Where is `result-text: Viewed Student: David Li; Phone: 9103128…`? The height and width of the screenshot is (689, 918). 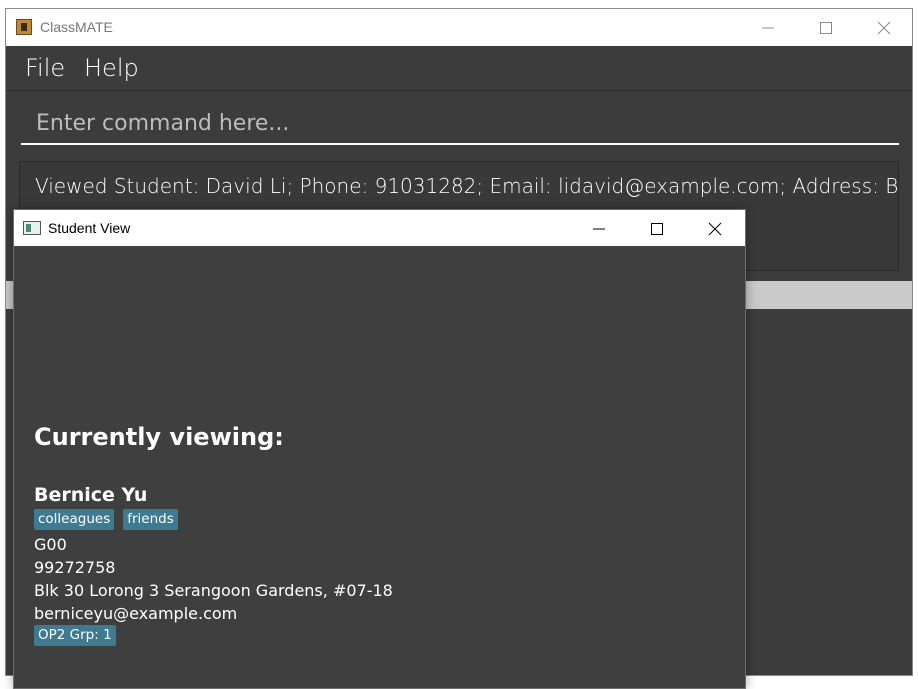
result-text: Viewed Student: David Li; Phone: 9103128… is located at coordinates (467, 186).